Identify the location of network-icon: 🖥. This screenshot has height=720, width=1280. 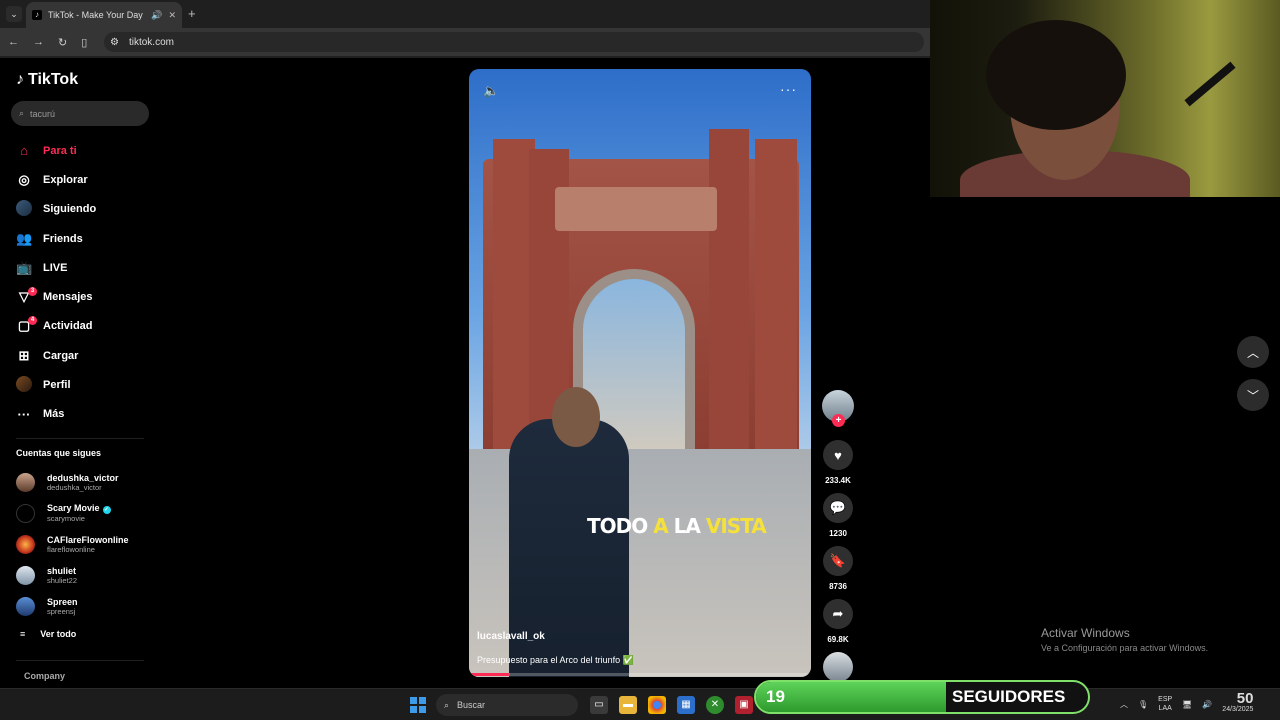
(1187, 704).